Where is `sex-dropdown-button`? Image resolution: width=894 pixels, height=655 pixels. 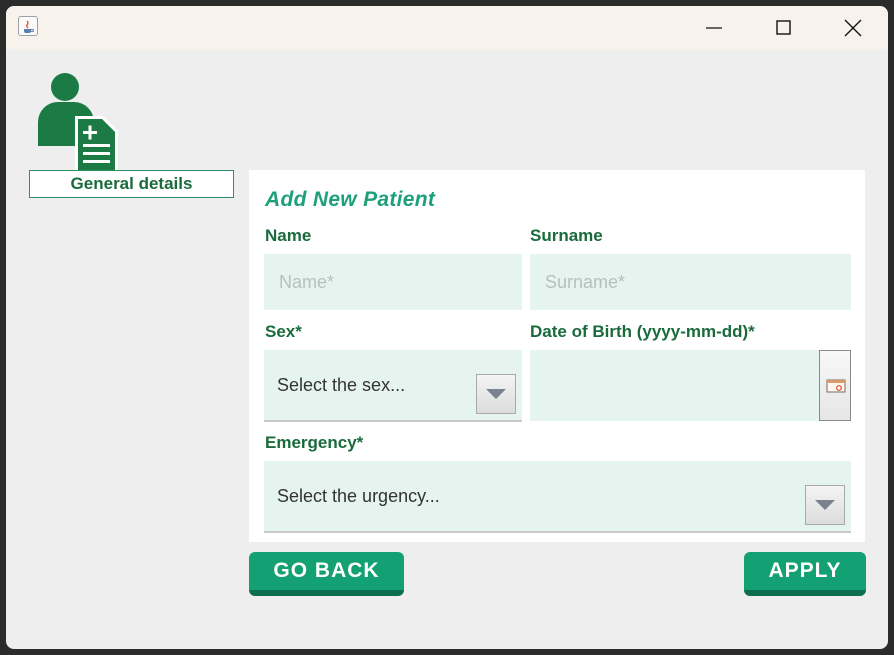
sex-dropdown-button is located at coordinates (496, 394).